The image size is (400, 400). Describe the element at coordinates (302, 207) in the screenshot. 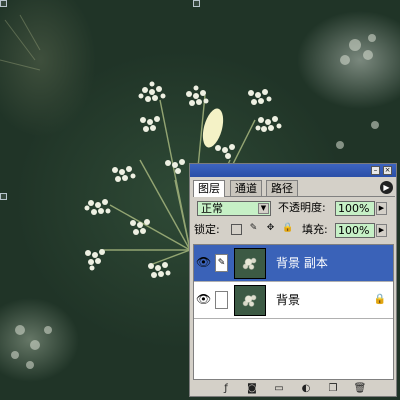

I see `opacity-label: 不透明度:` at that location.